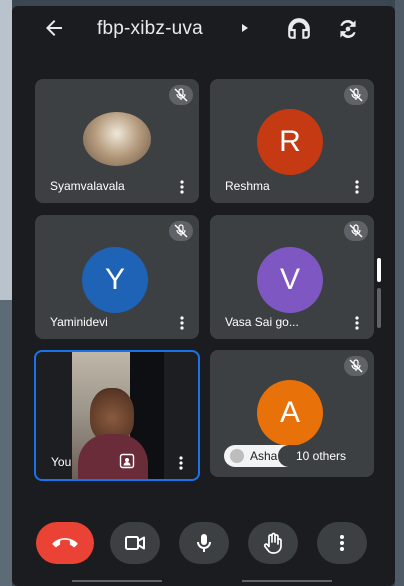  I want to click on meeting-code: fbp-xibz-uva, so click(150, 29).